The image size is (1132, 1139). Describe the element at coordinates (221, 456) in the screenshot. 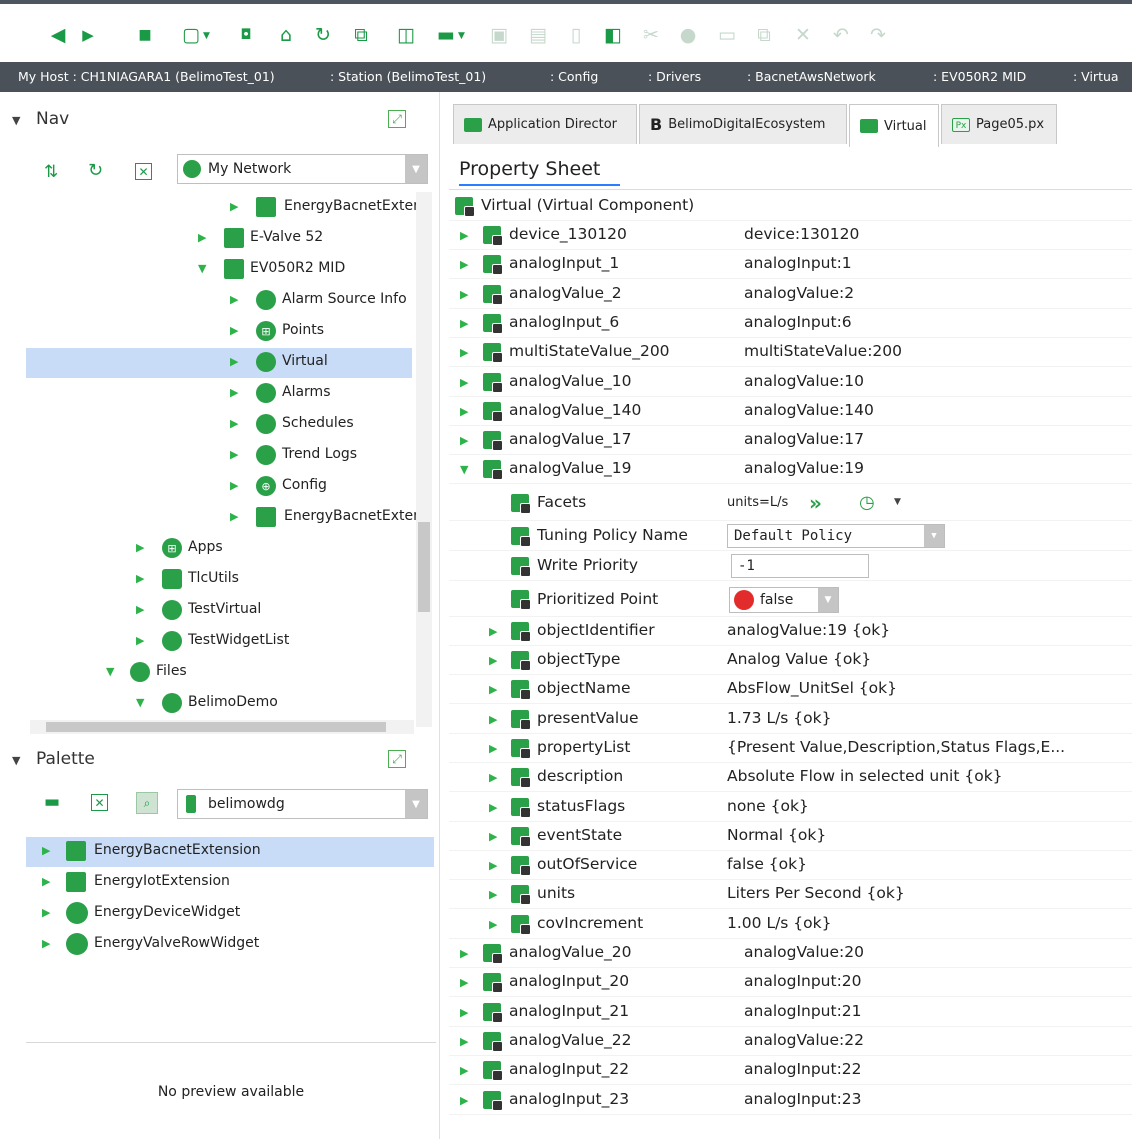

I see `tree-item: ▶ Trend Logs` at that location.